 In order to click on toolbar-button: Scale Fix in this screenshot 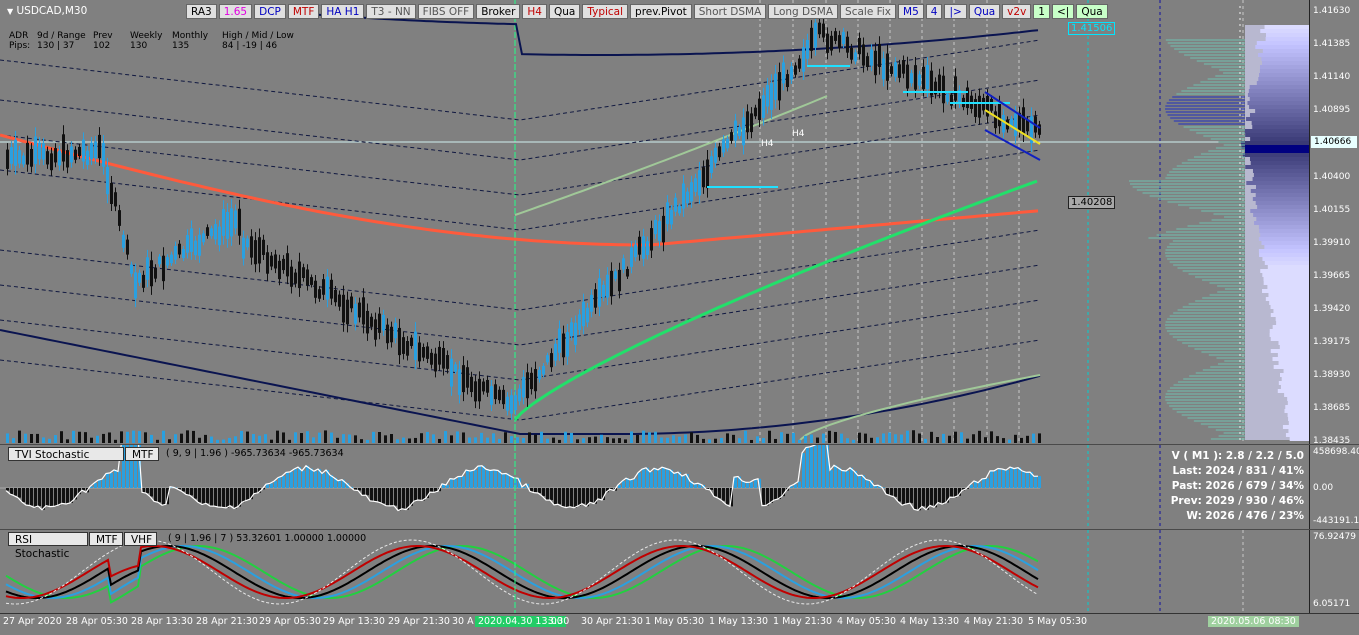, I will do `click(868, 11)`.